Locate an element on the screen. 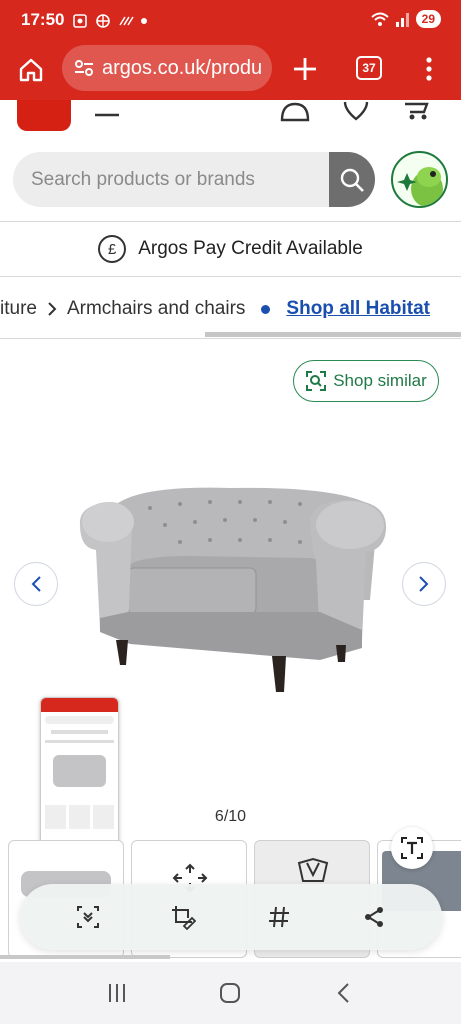  hashtag-button is located at coordinates (279, 917).